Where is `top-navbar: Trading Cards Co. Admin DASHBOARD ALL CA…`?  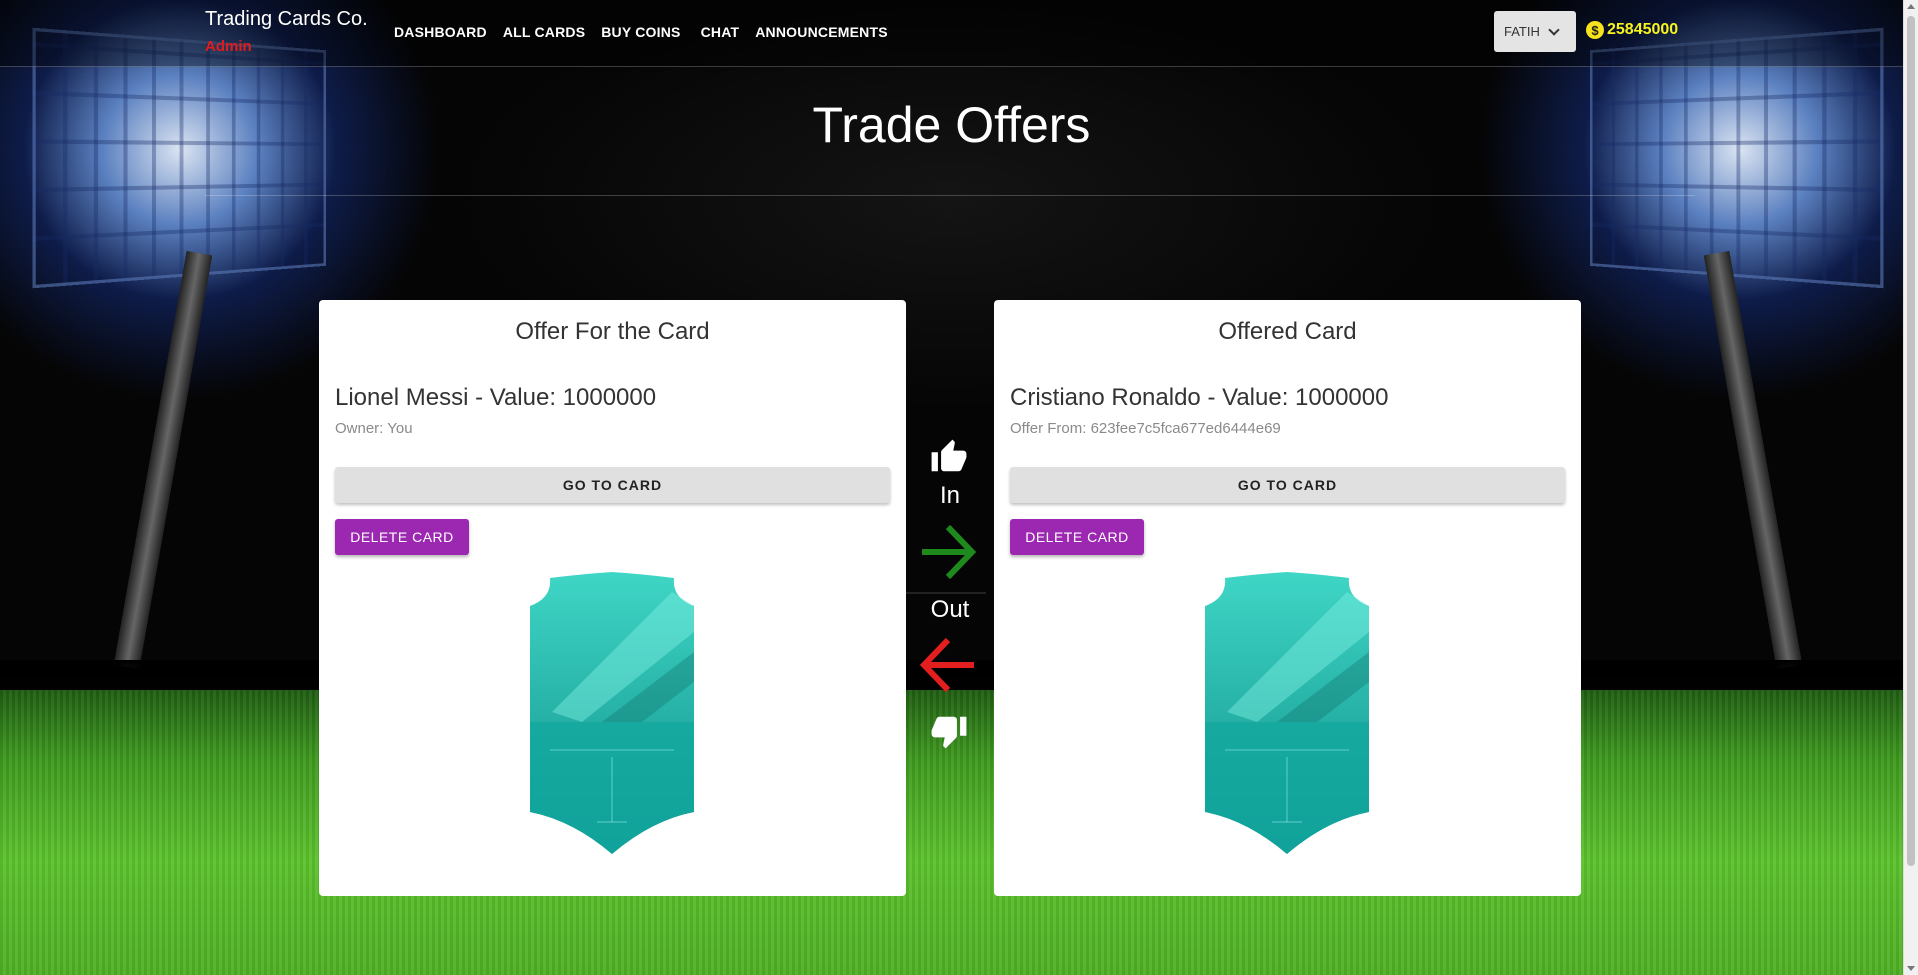 top-navbar: Trading Cards Co. Admin DASHBOARD ALL CA… is located at coordinates (951, 33).